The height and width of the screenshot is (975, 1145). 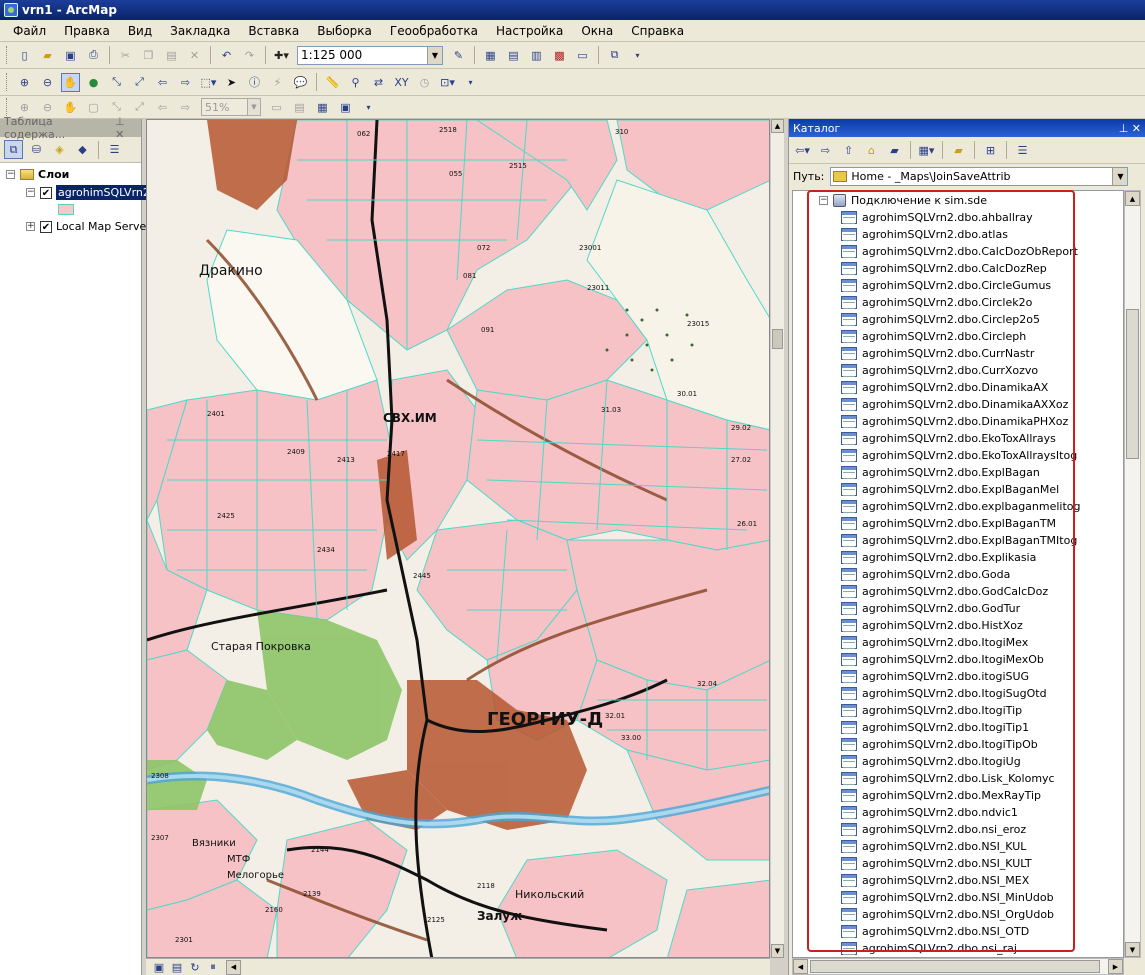 What do you see at coordinates (954, 421) in the screenshot?
I see `catalog-table-item: agrohimSQLVrn2.dbo.DinamikaPHXoz` at bounding box center [954, 421].